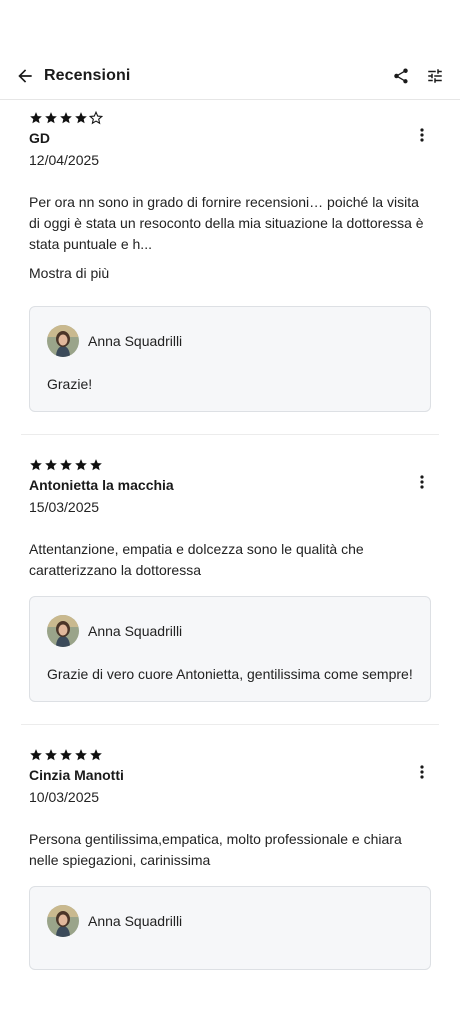  I want to click on status-bar, so click(230, 26).